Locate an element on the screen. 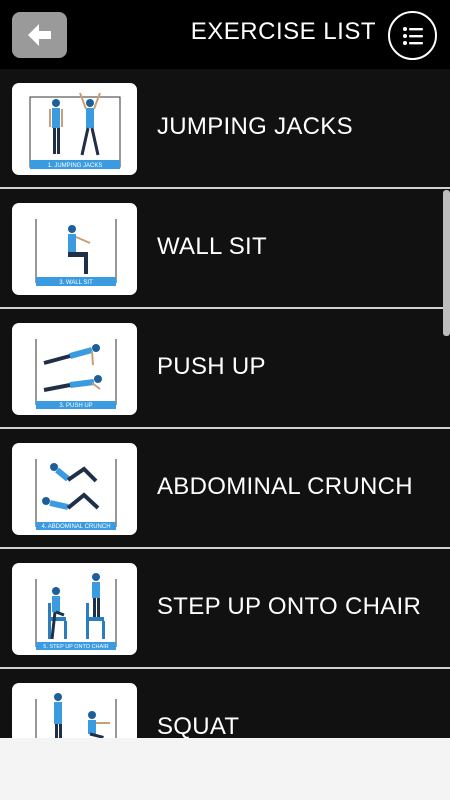 The height and width of the screenshot is (800, 450). thumbnail-caption: 3. PUSH UP is located at coordinates (75, 406).